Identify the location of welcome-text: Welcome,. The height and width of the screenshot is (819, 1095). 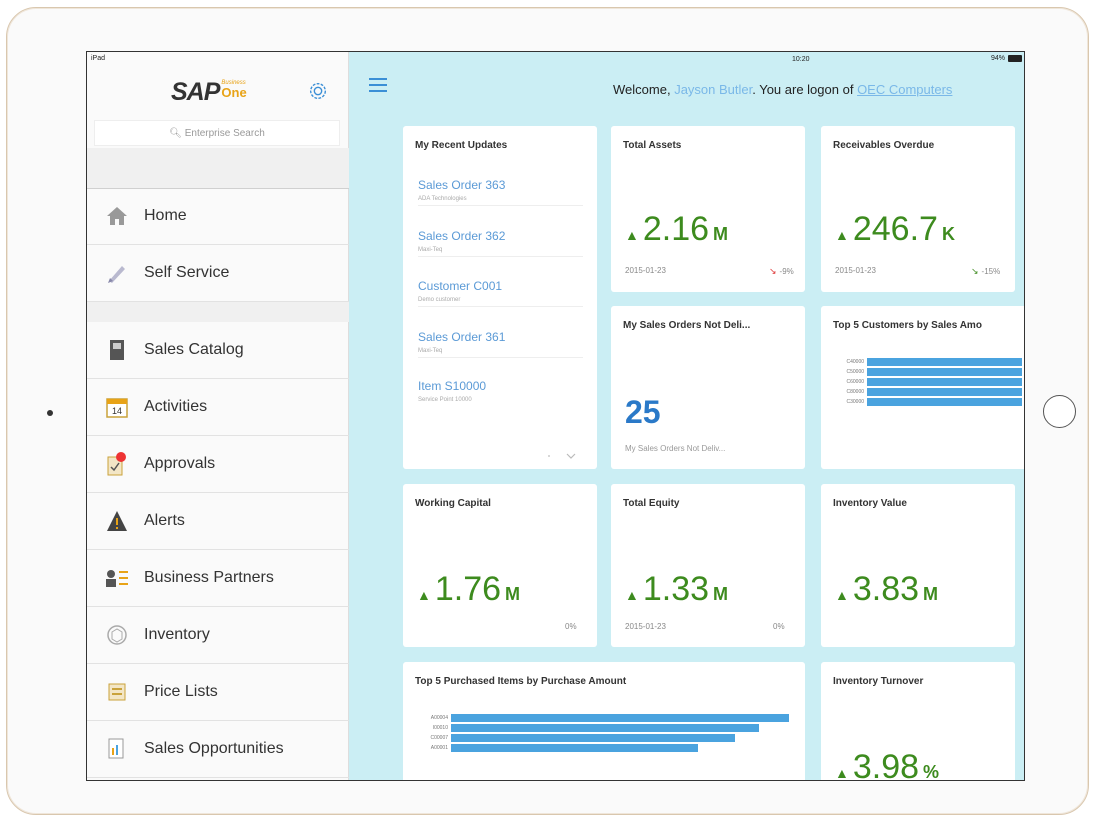
(642, 89).